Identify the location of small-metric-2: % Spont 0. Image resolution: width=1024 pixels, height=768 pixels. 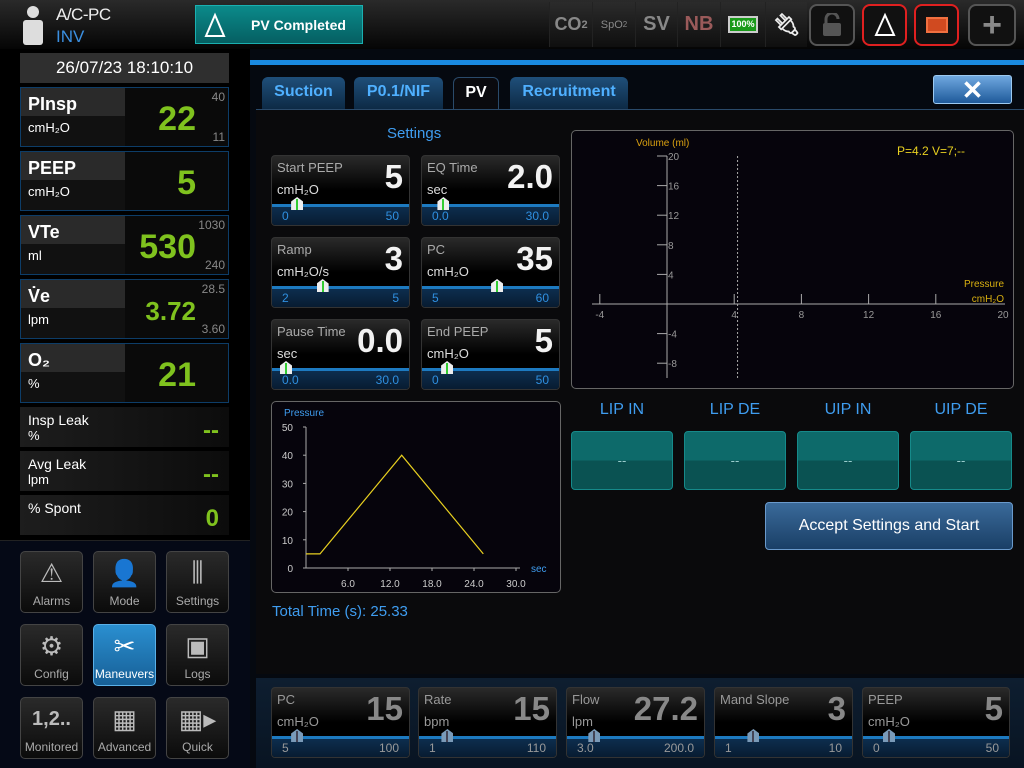
(124, 515).